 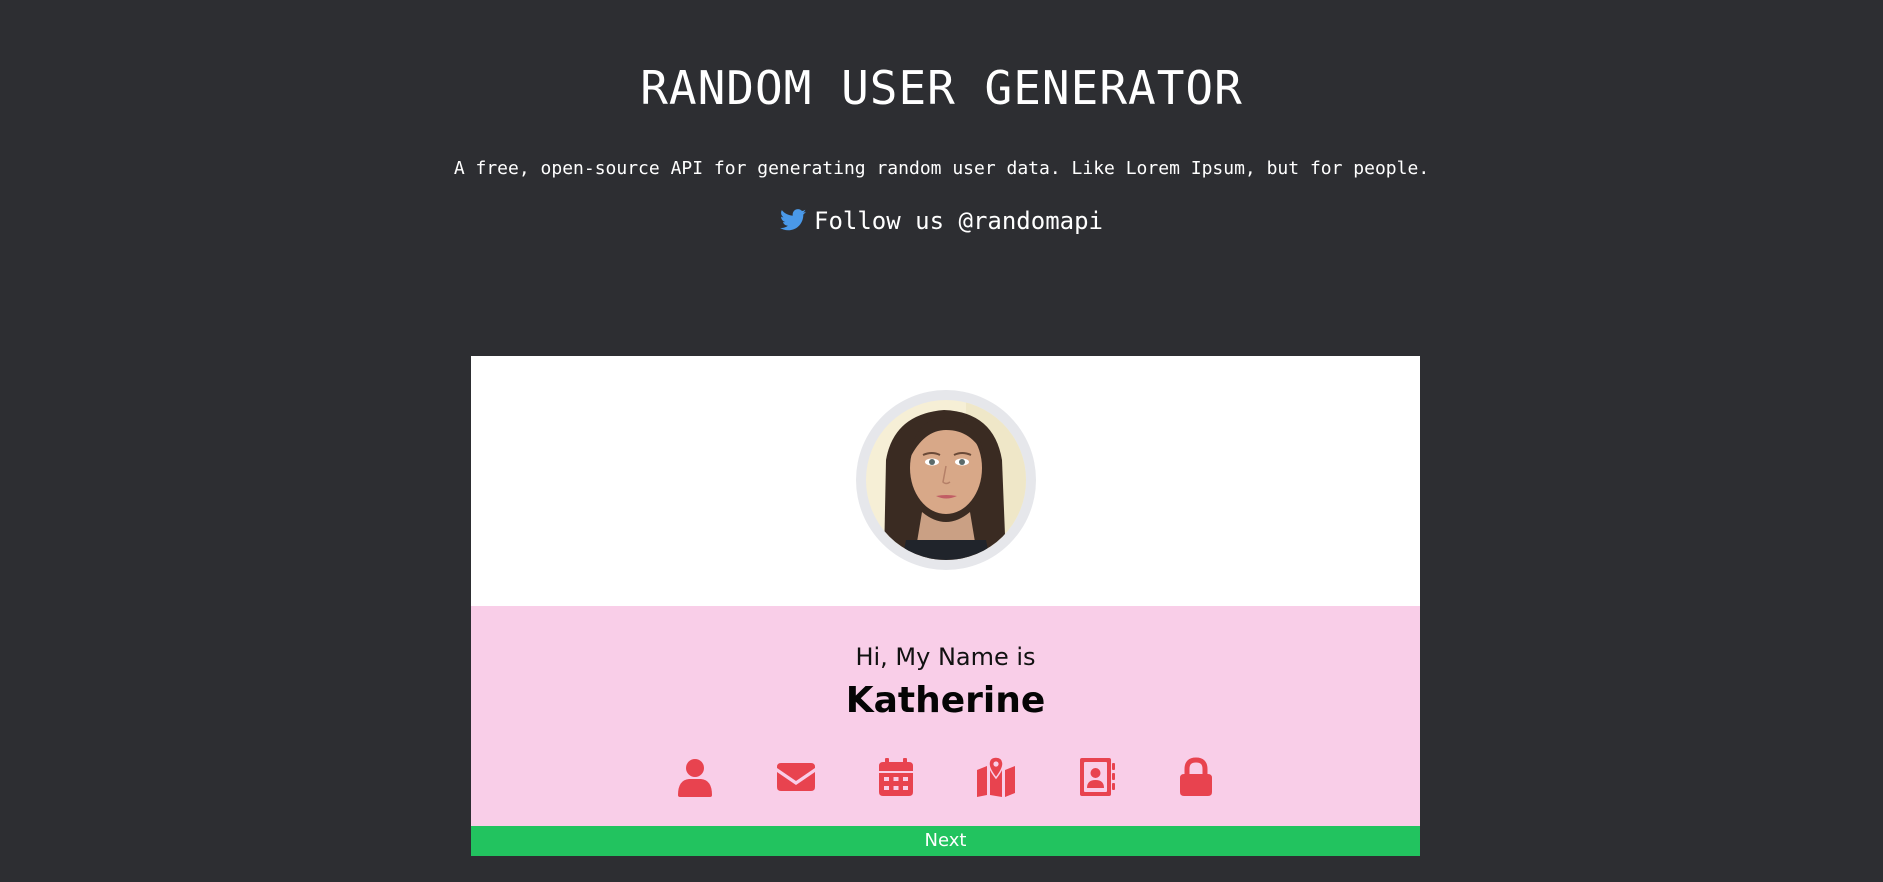 I want to click on lock-icon, so click(x=1196, y=777).